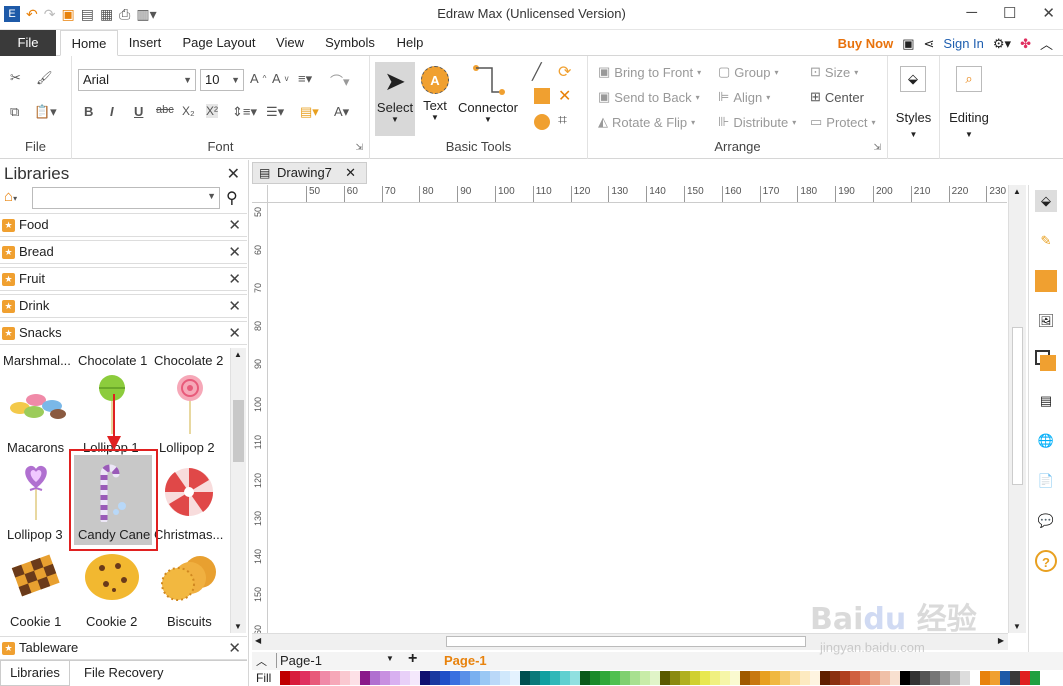 This screenshot has height=686, width=1063. I want to click on page-up-icon: ︿, so click(261, 661).